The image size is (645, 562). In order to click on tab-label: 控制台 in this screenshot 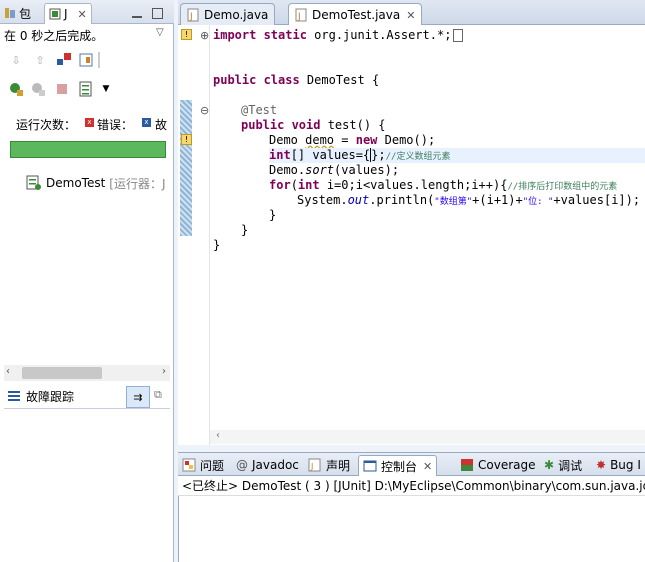, I will do `click(399, 466)`.